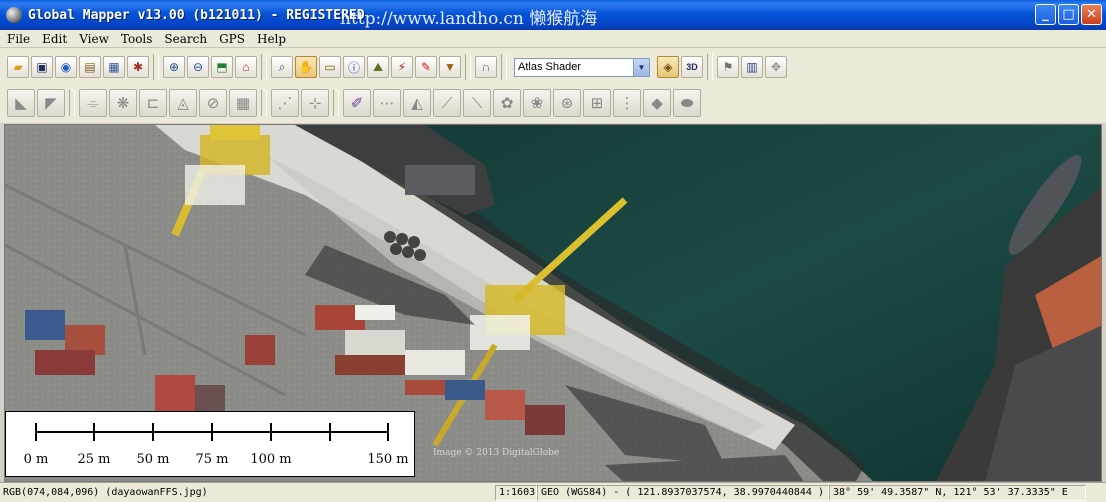  What do you see at coordinates (93, 103) in the screenshot?
I see `edit-tool-3-button: ⌯` at bounding box center [93, 103].